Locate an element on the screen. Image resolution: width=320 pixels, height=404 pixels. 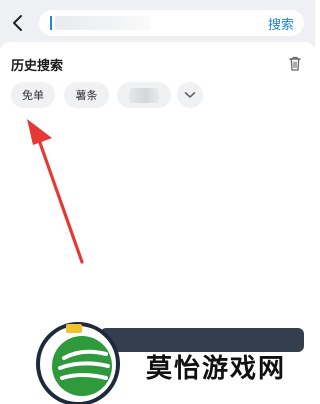
search-box: 搜索 is located at coordinates (171, 23).